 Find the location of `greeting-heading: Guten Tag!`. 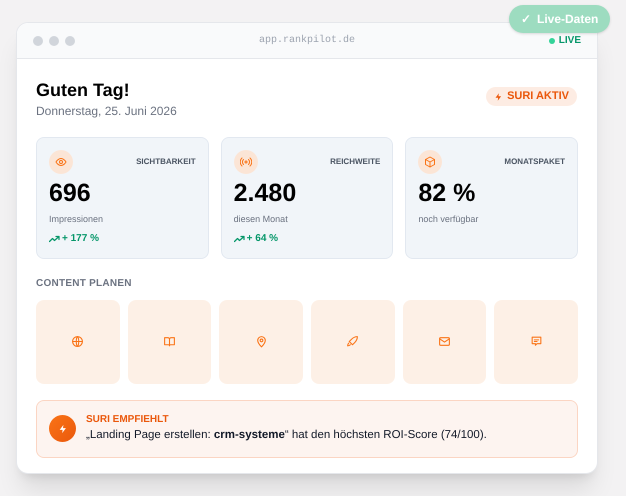

greeting-heading: Guten Tag! is located at coordinates (83, 90).